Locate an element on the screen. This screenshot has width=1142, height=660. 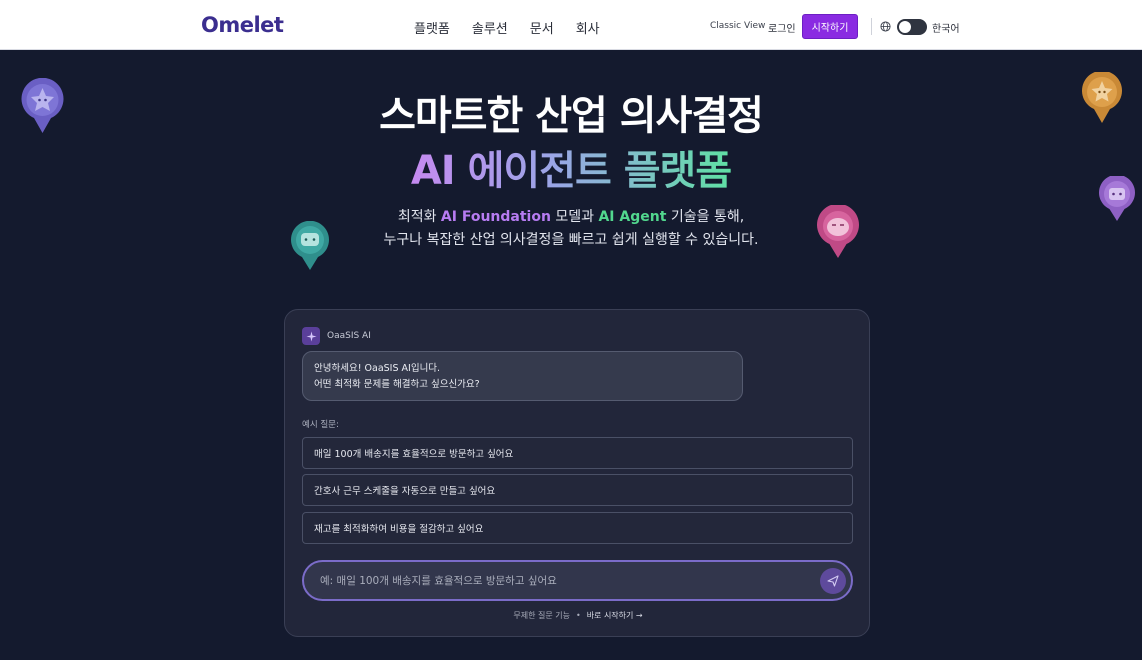
start-button: 시작하기 is located at coordinates (830, 26).